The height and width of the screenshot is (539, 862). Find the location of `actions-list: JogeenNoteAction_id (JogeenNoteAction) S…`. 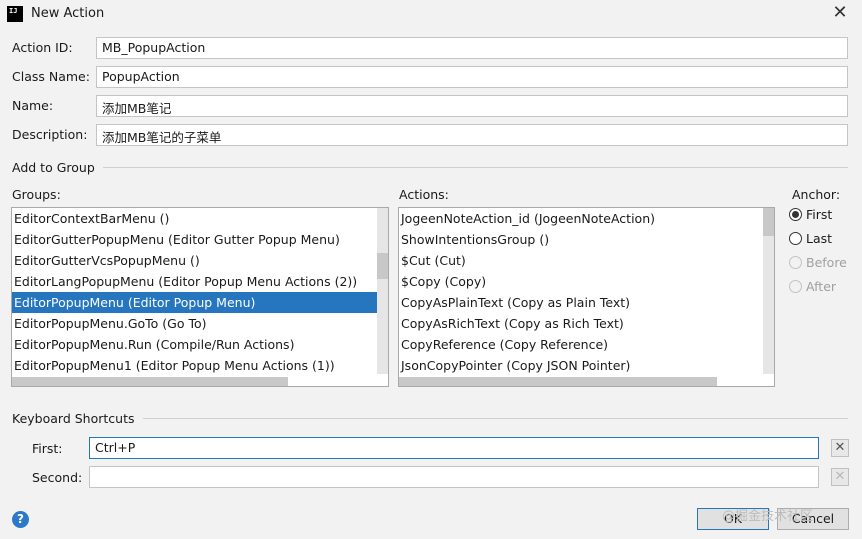

actions-list: JogeenNoteAction_id (JogeenNoteAction) S… is located at coordinates (586, 297).